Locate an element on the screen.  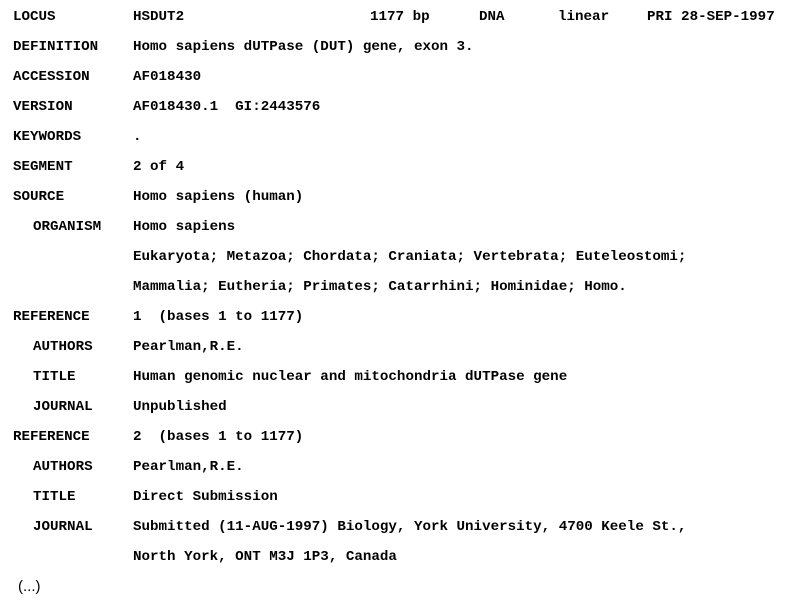
organism-line: ORGANISM Homo sapiens is located at coordinates (408, 231).